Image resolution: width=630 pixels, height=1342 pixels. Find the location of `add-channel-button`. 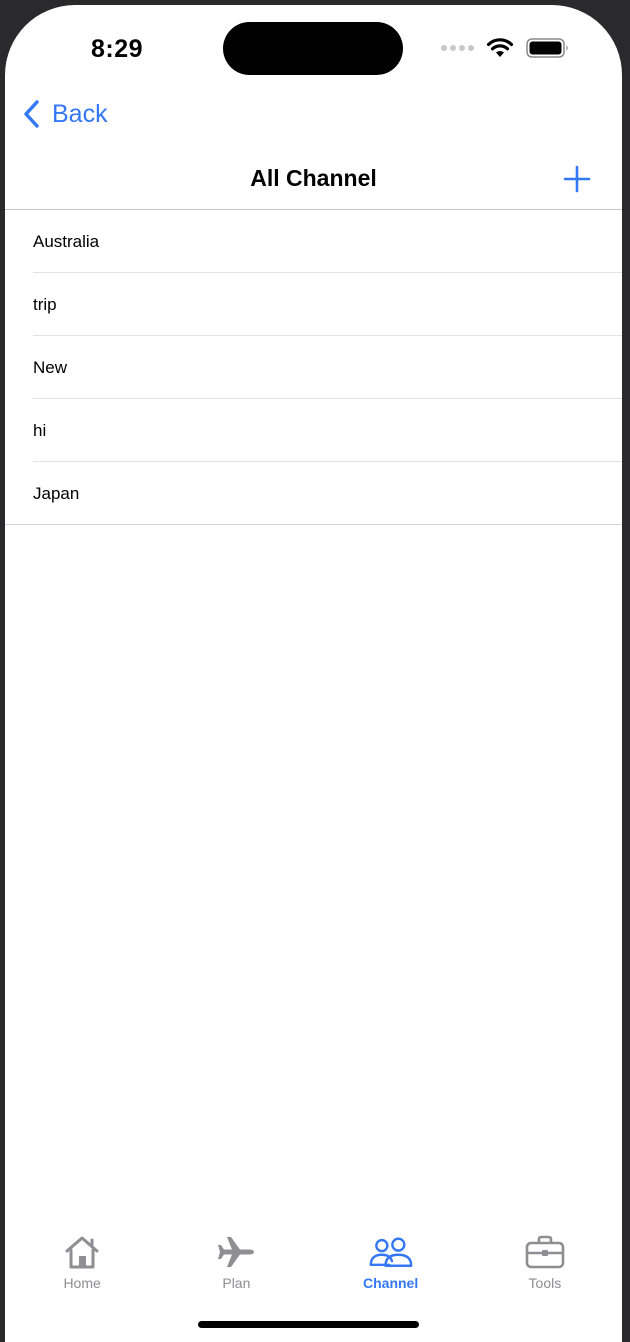

add-channel-button is located at coordinates (577, 179).